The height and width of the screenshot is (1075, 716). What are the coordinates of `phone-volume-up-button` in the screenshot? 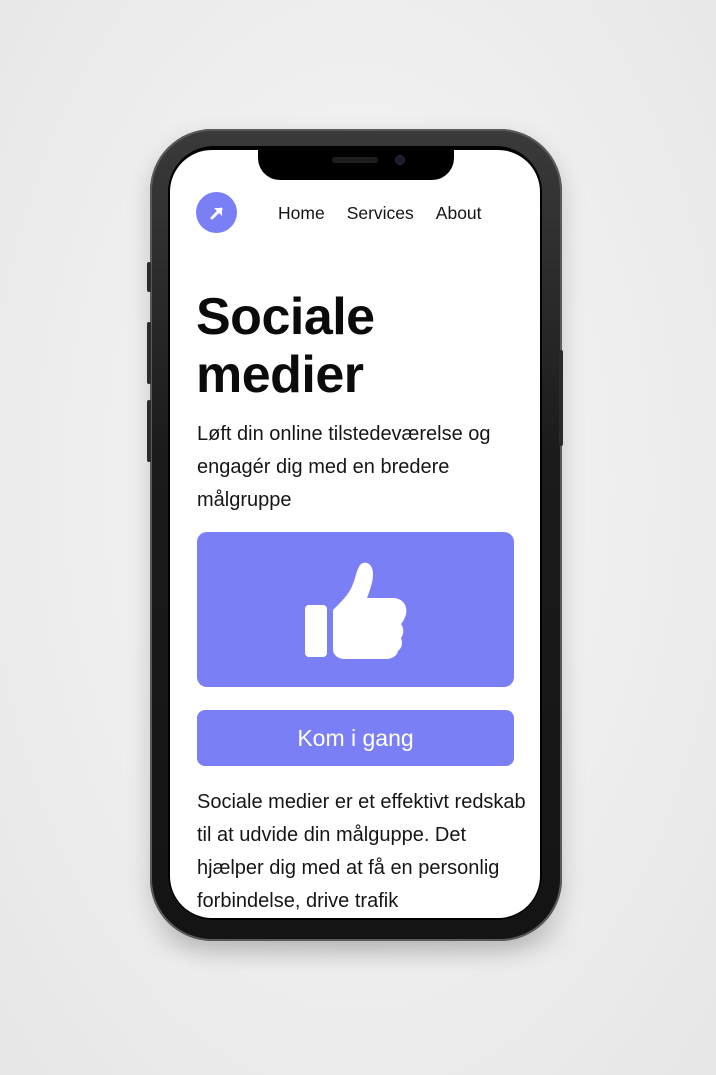 It's located at (149, 353).